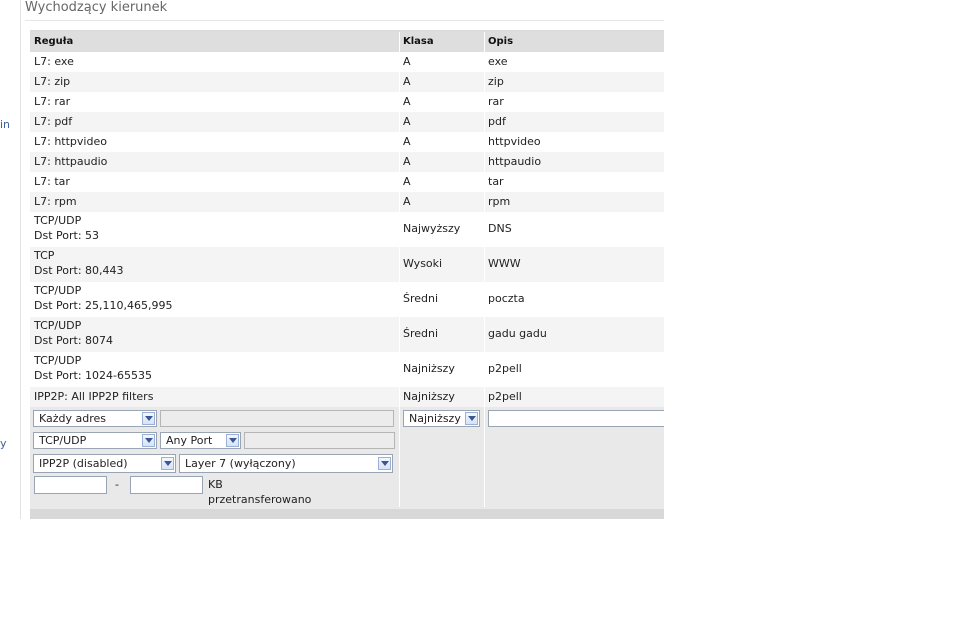  What do you see at coordinates (319, 440) in the screenshot?
I see `port-input` at bounding box center [319, 440].